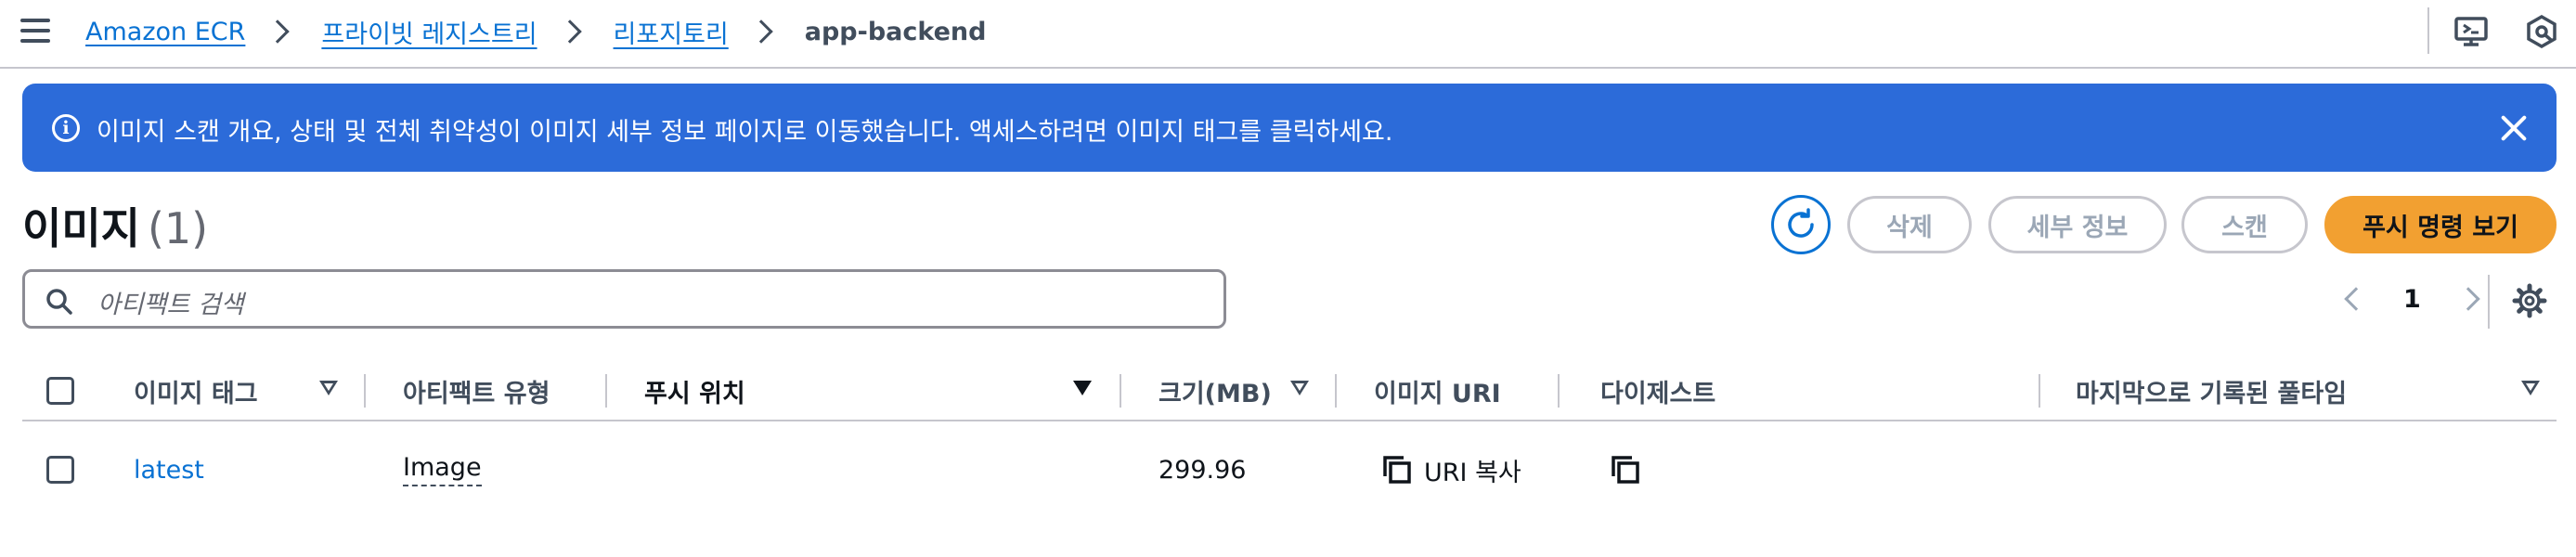 The height and width of the screenshot is (557, 2576). I want to click on table-row: latest Image 299.96 URI 복사, so click(1289, 469).